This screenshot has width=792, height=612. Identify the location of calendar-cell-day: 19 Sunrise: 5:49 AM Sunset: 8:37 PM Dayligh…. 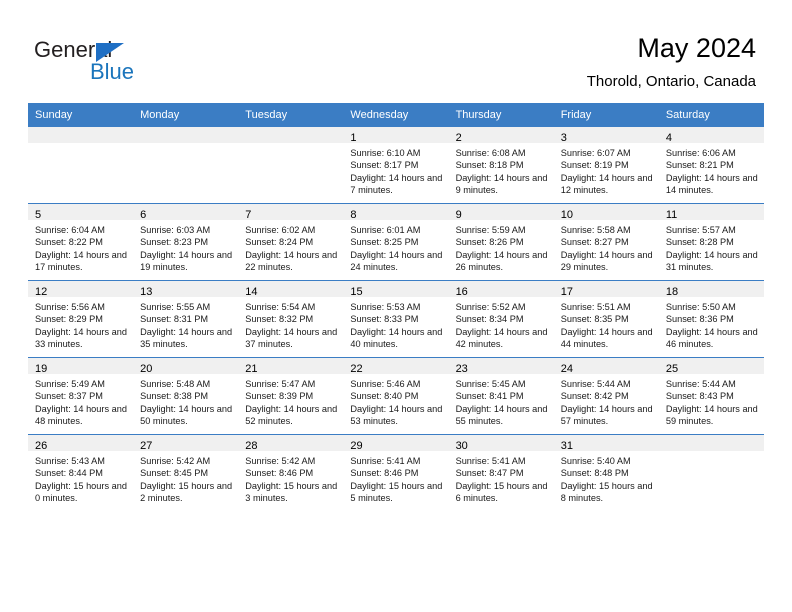
(81, 396).